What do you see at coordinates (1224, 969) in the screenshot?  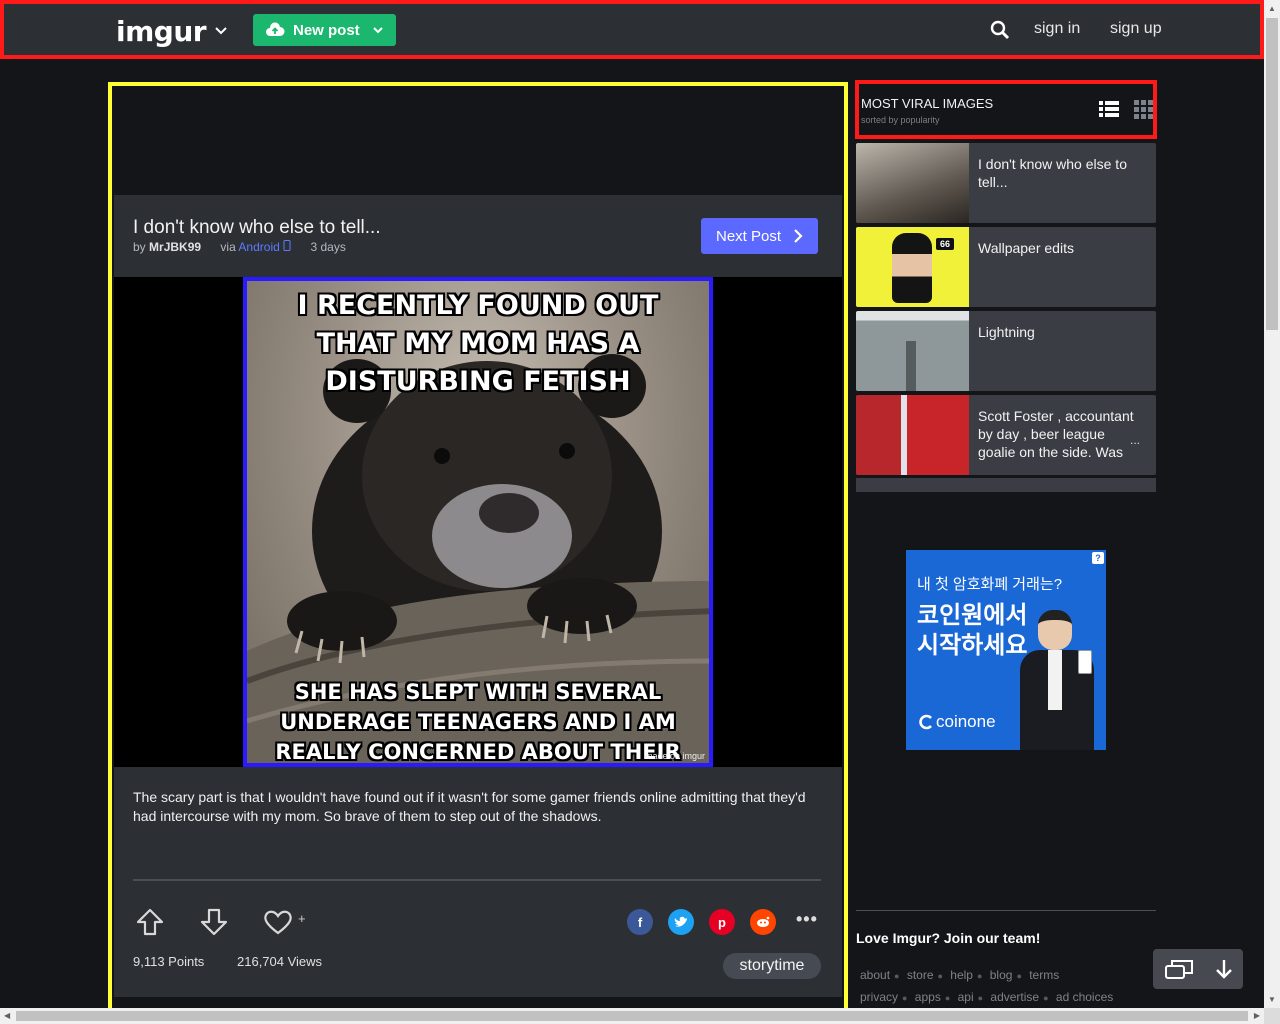 I see `arrow-down-icon` at bounding box center [1224, 969].